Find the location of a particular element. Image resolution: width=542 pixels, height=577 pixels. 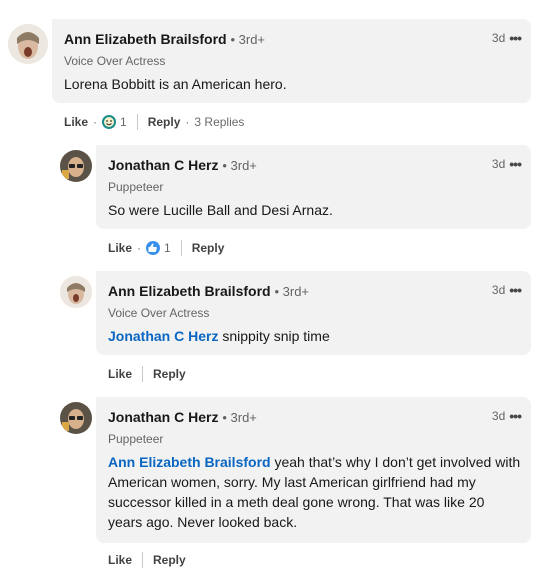

comment-actions: Like · 1 Reply · 3 Replies is located at coordinates (154, 122).